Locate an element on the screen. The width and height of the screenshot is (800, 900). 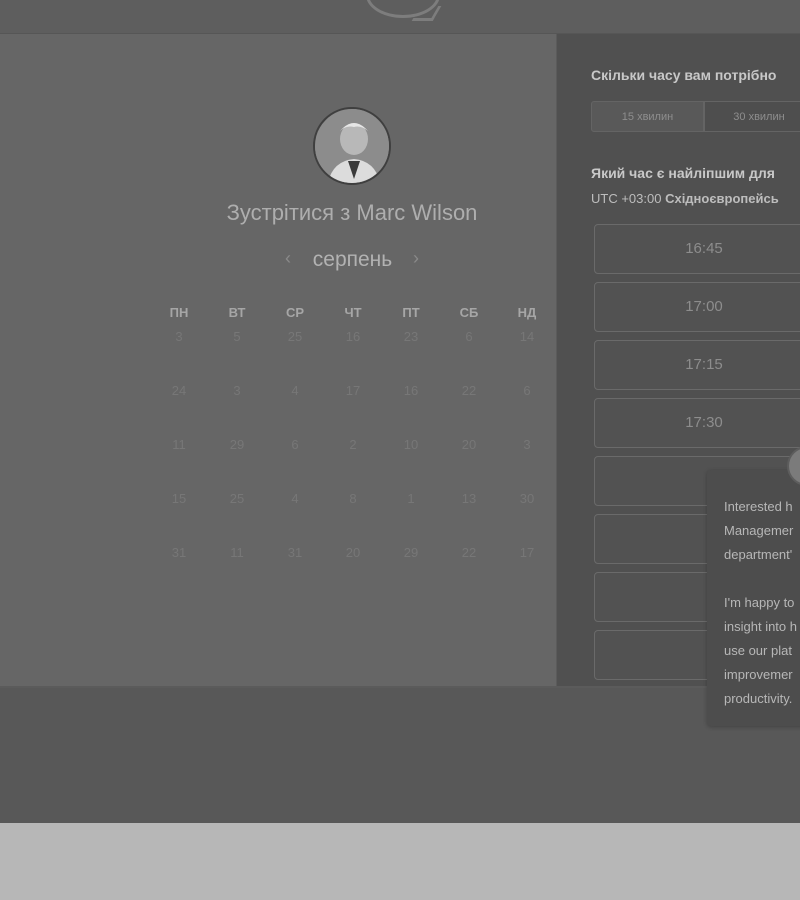
top-bar is located at coordinates (400, 17).